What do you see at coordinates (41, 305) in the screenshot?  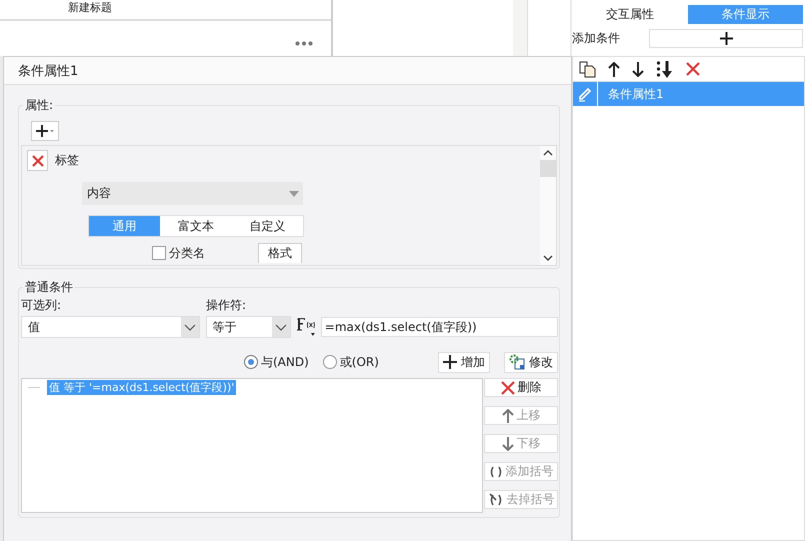 I see `field-label: 可选列:` at bounding box center [41, 305].